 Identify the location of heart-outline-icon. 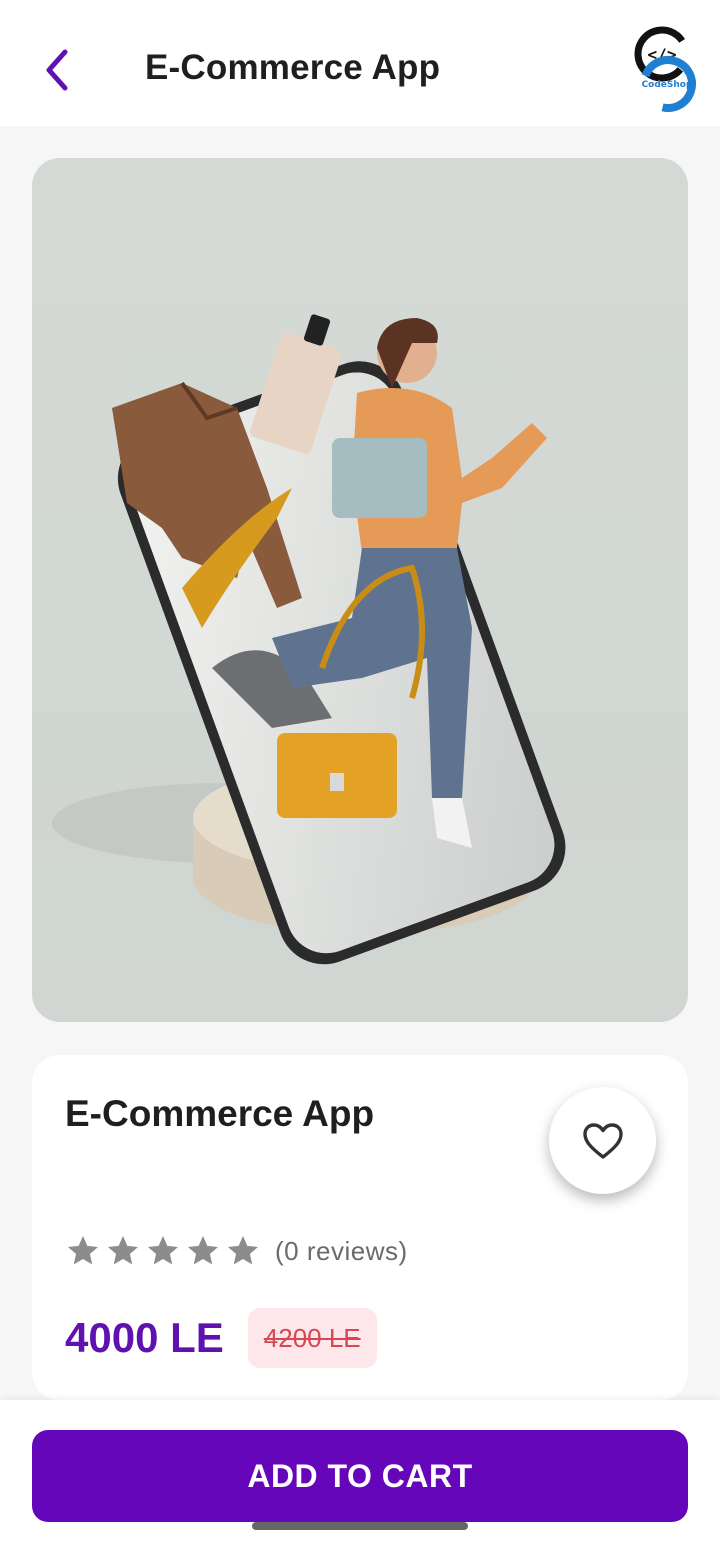
(602, 1140).